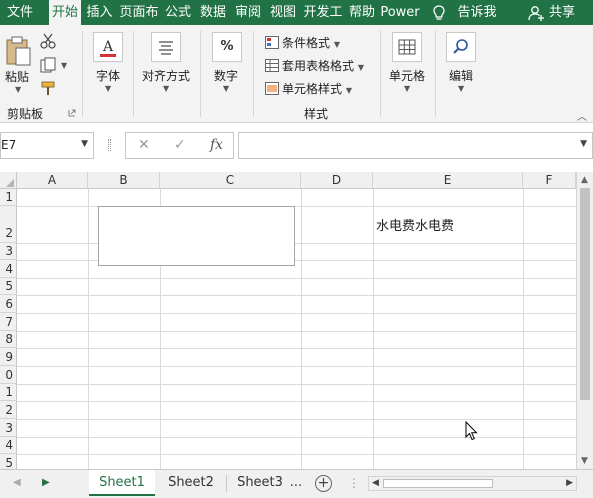 The image size is (593, 498). What do you see at coordinates (306, 43) in the screenshot?
I see `conditional-formatting-label: 条件格式` at bounding box center [306, 43].